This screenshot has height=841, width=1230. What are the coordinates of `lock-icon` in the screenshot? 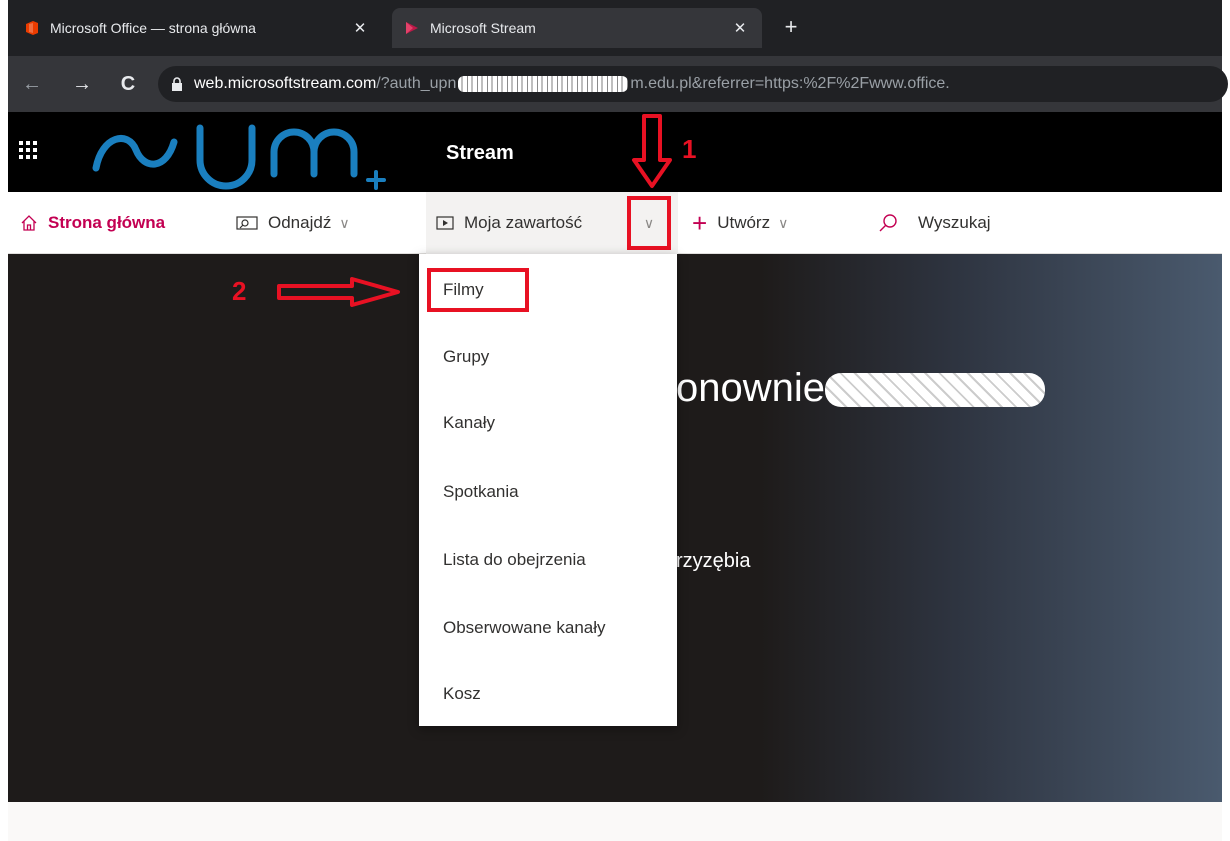 It's located at (177, 84).